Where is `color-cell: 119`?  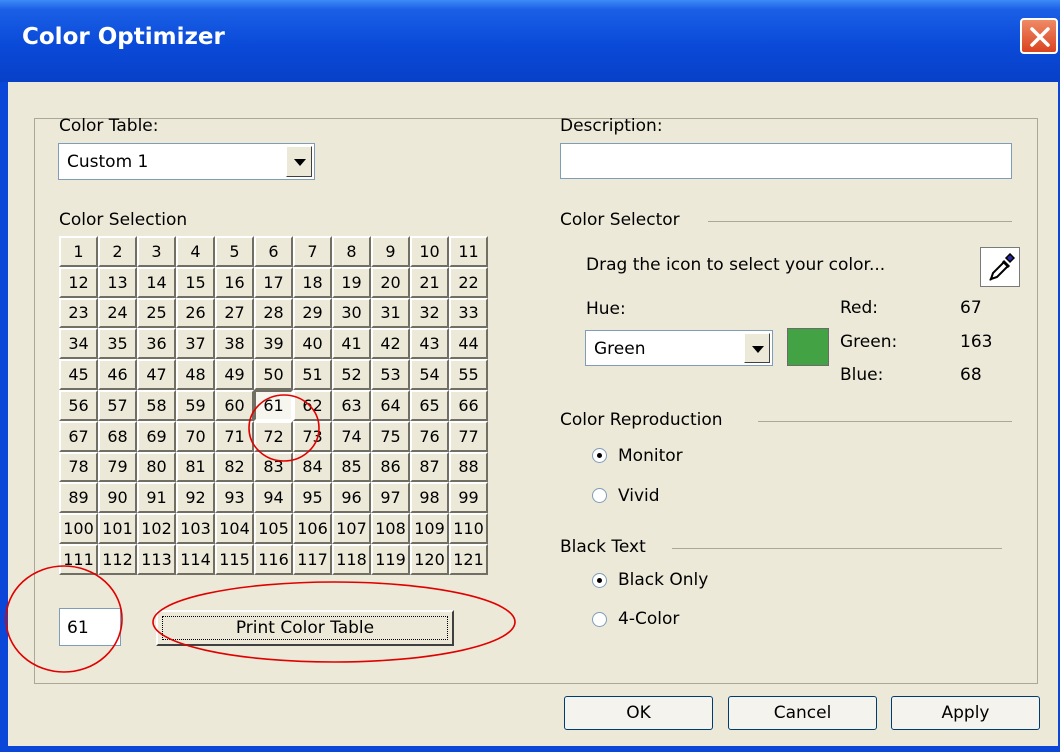
color-cell: 119 is located at coordinates (390, 559).